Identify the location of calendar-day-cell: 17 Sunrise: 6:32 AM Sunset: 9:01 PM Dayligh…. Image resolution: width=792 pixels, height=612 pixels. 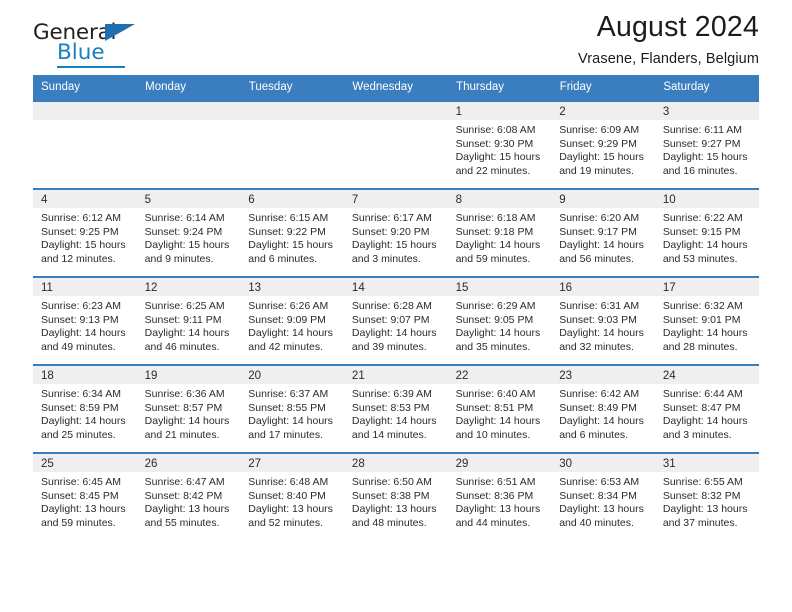
(706, 320).